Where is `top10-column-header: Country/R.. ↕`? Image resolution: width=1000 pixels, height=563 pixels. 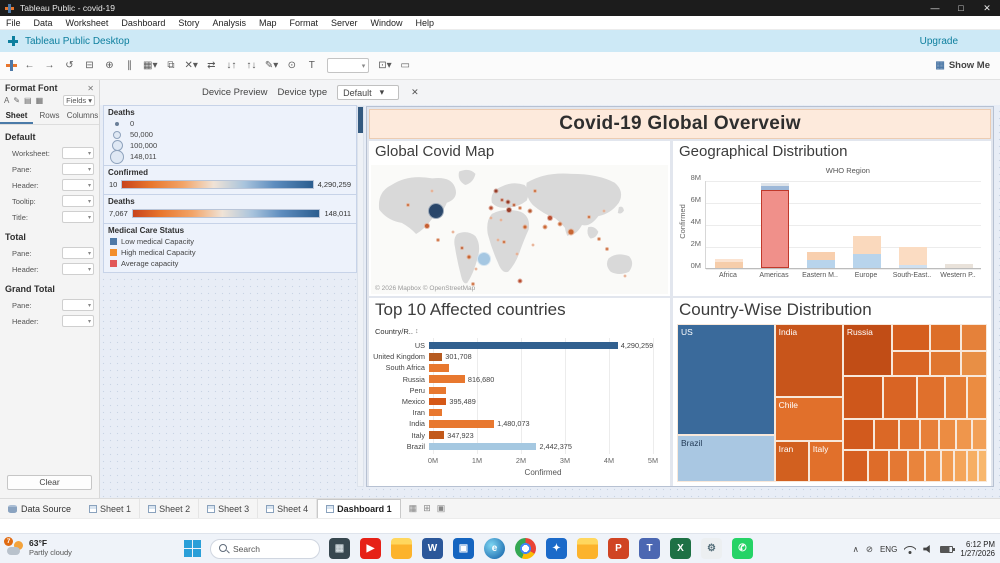
top10-column-header: Country/R.. ↕ is located at coordinates (396, 331).